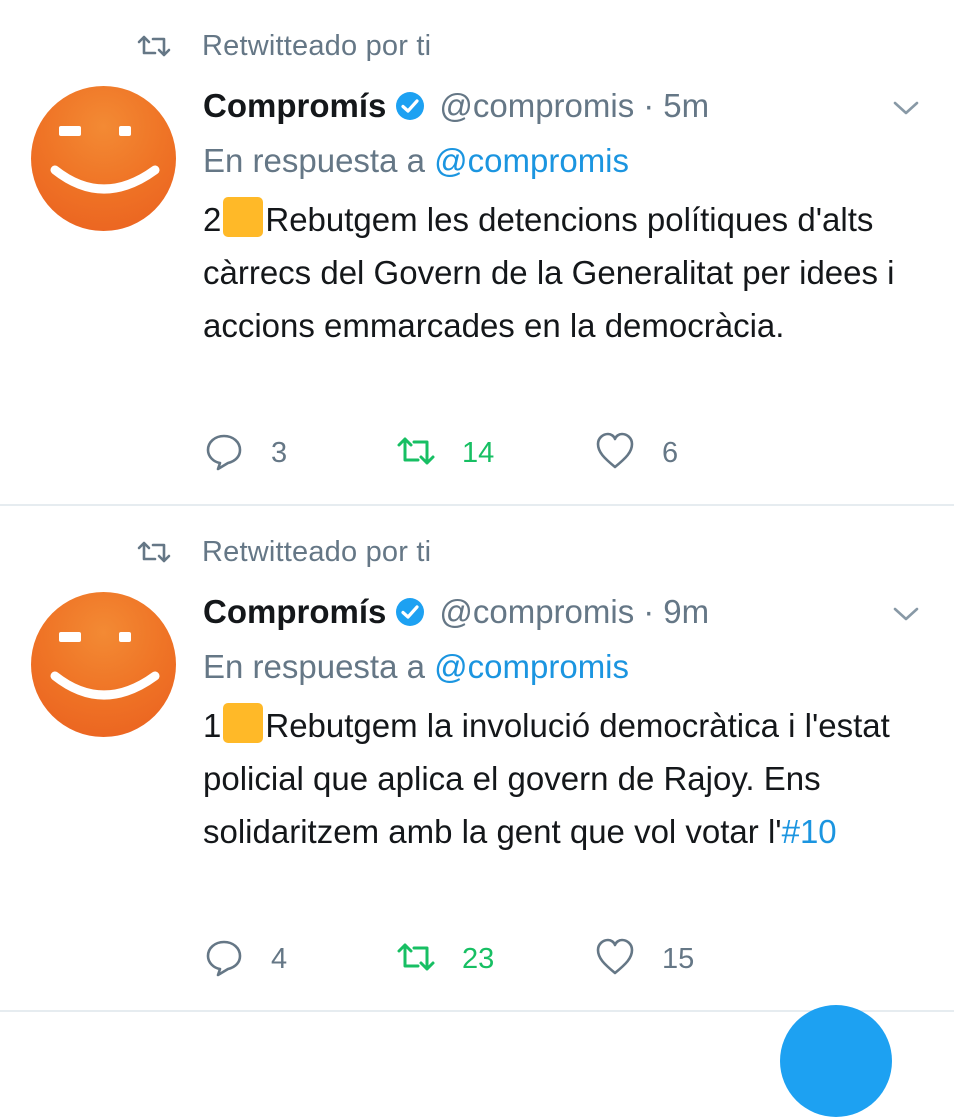  Describe the element at coordinates (478, 452) in the screenshot. I see `retweet-count: 14` at that location.